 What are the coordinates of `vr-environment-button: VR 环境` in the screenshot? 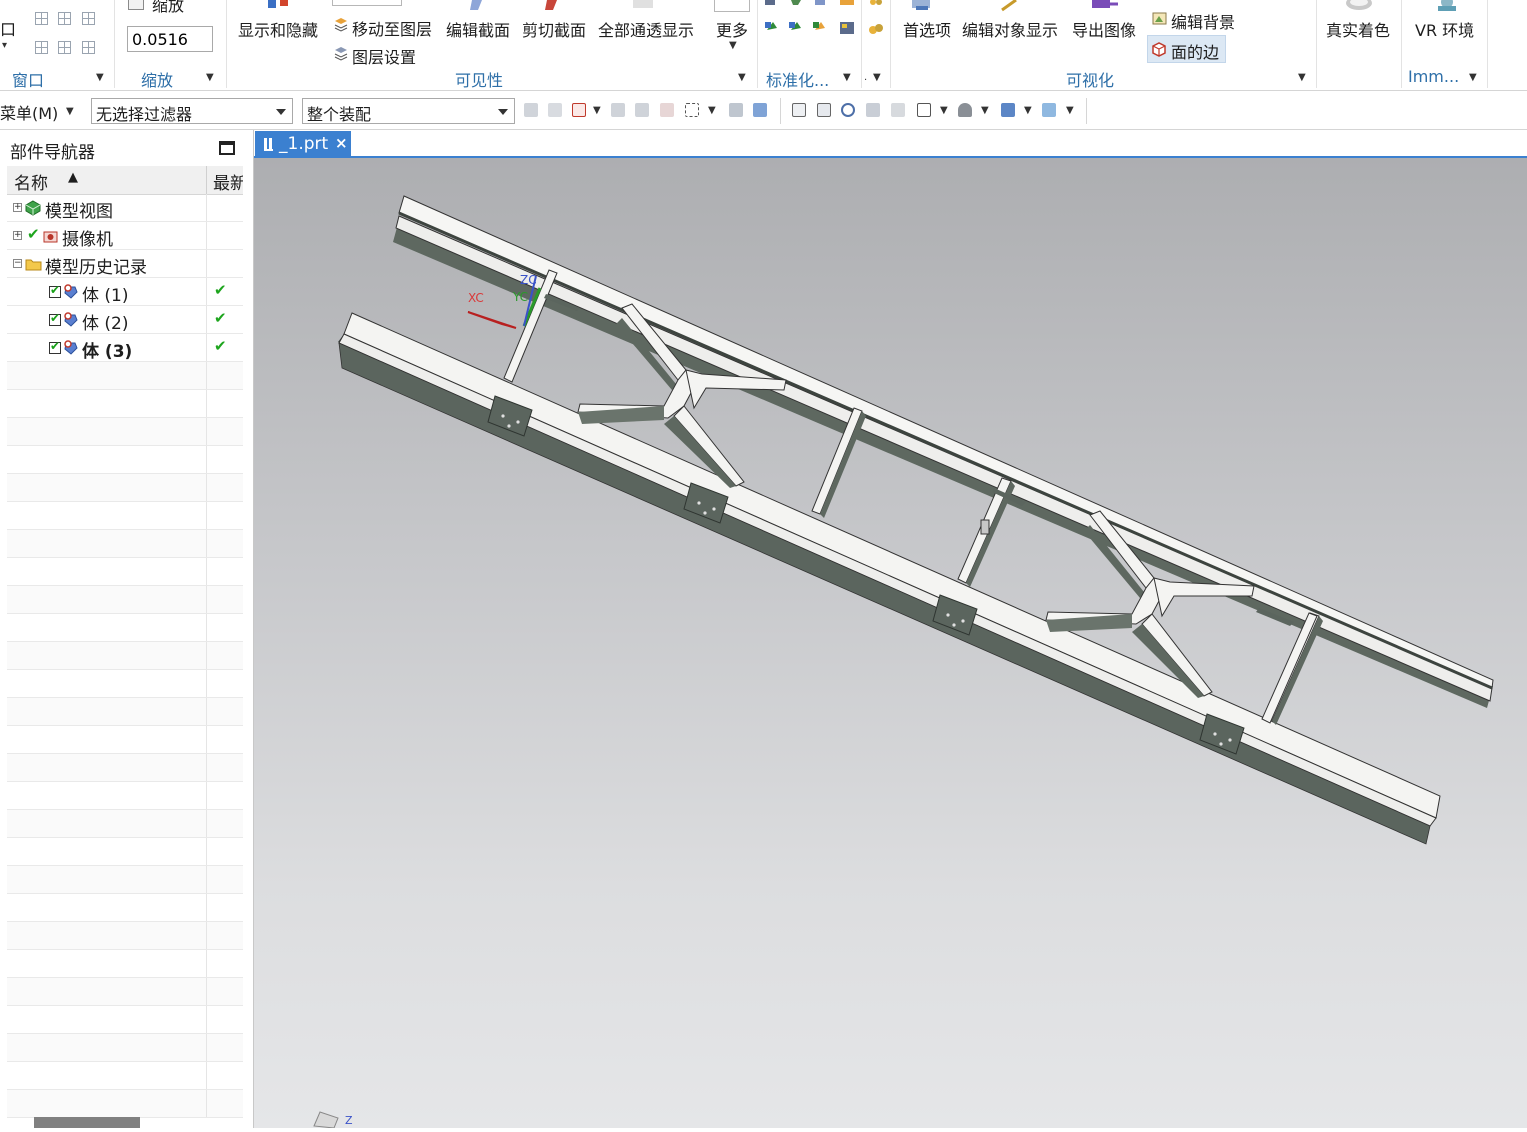 It's located at (1444, 29).